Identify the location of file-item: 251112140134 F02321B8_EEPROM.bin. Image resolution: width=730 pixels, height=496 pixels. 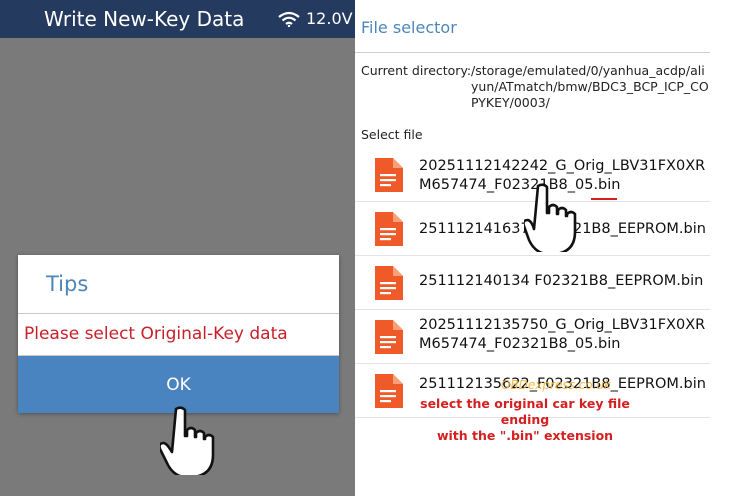
(532, 283).